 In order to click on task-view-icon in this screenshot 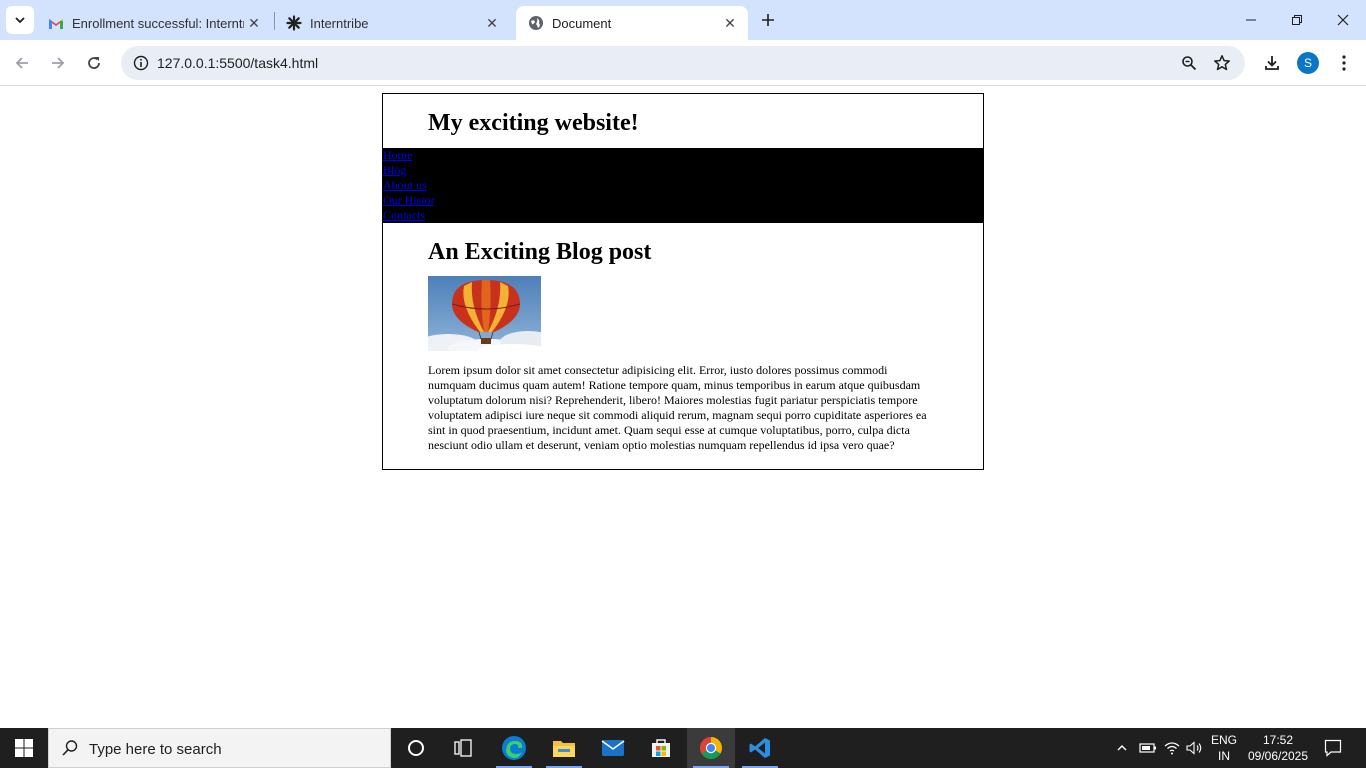, I will do `click(463, 748)`.